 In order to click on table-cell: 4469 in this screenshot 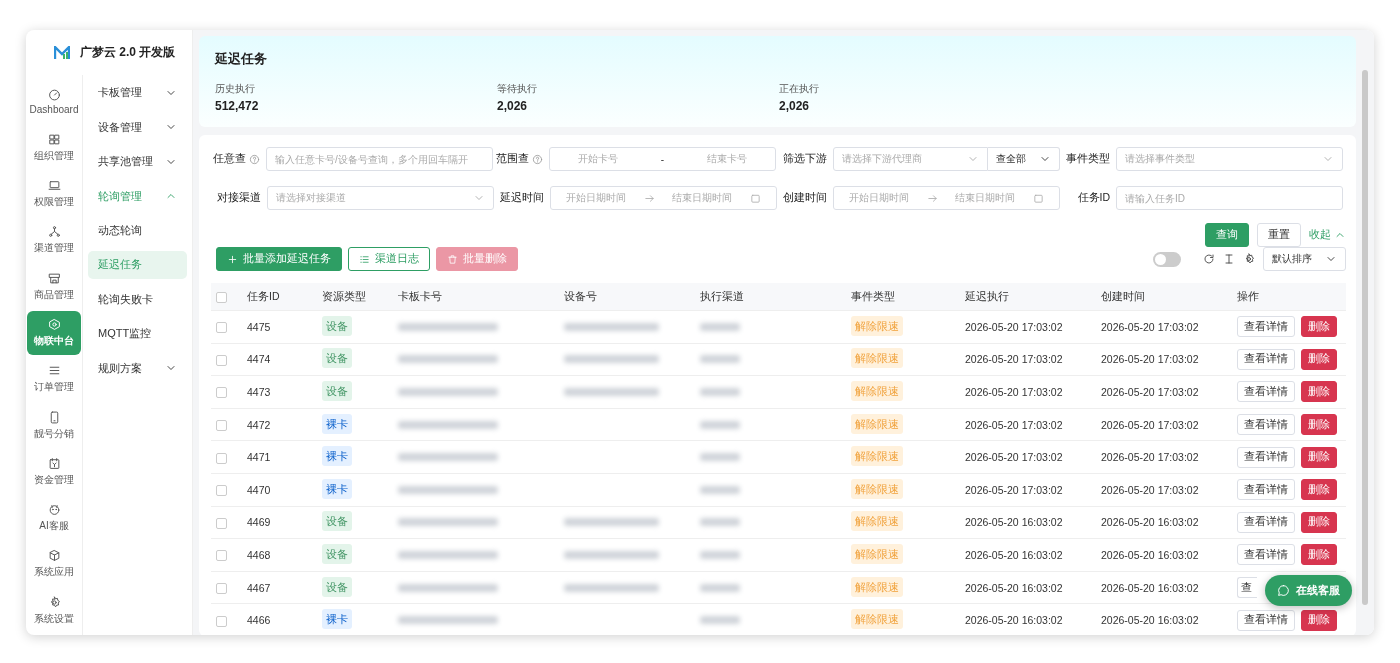, I will do `click(279, 522)`.